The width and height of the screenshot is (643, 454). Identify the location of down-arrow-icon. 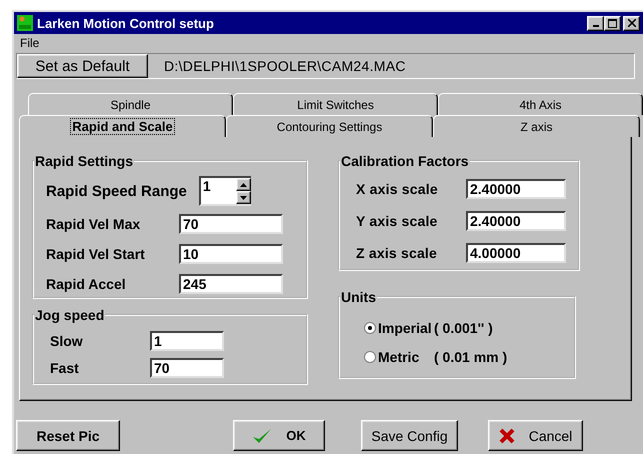
(243, 198).